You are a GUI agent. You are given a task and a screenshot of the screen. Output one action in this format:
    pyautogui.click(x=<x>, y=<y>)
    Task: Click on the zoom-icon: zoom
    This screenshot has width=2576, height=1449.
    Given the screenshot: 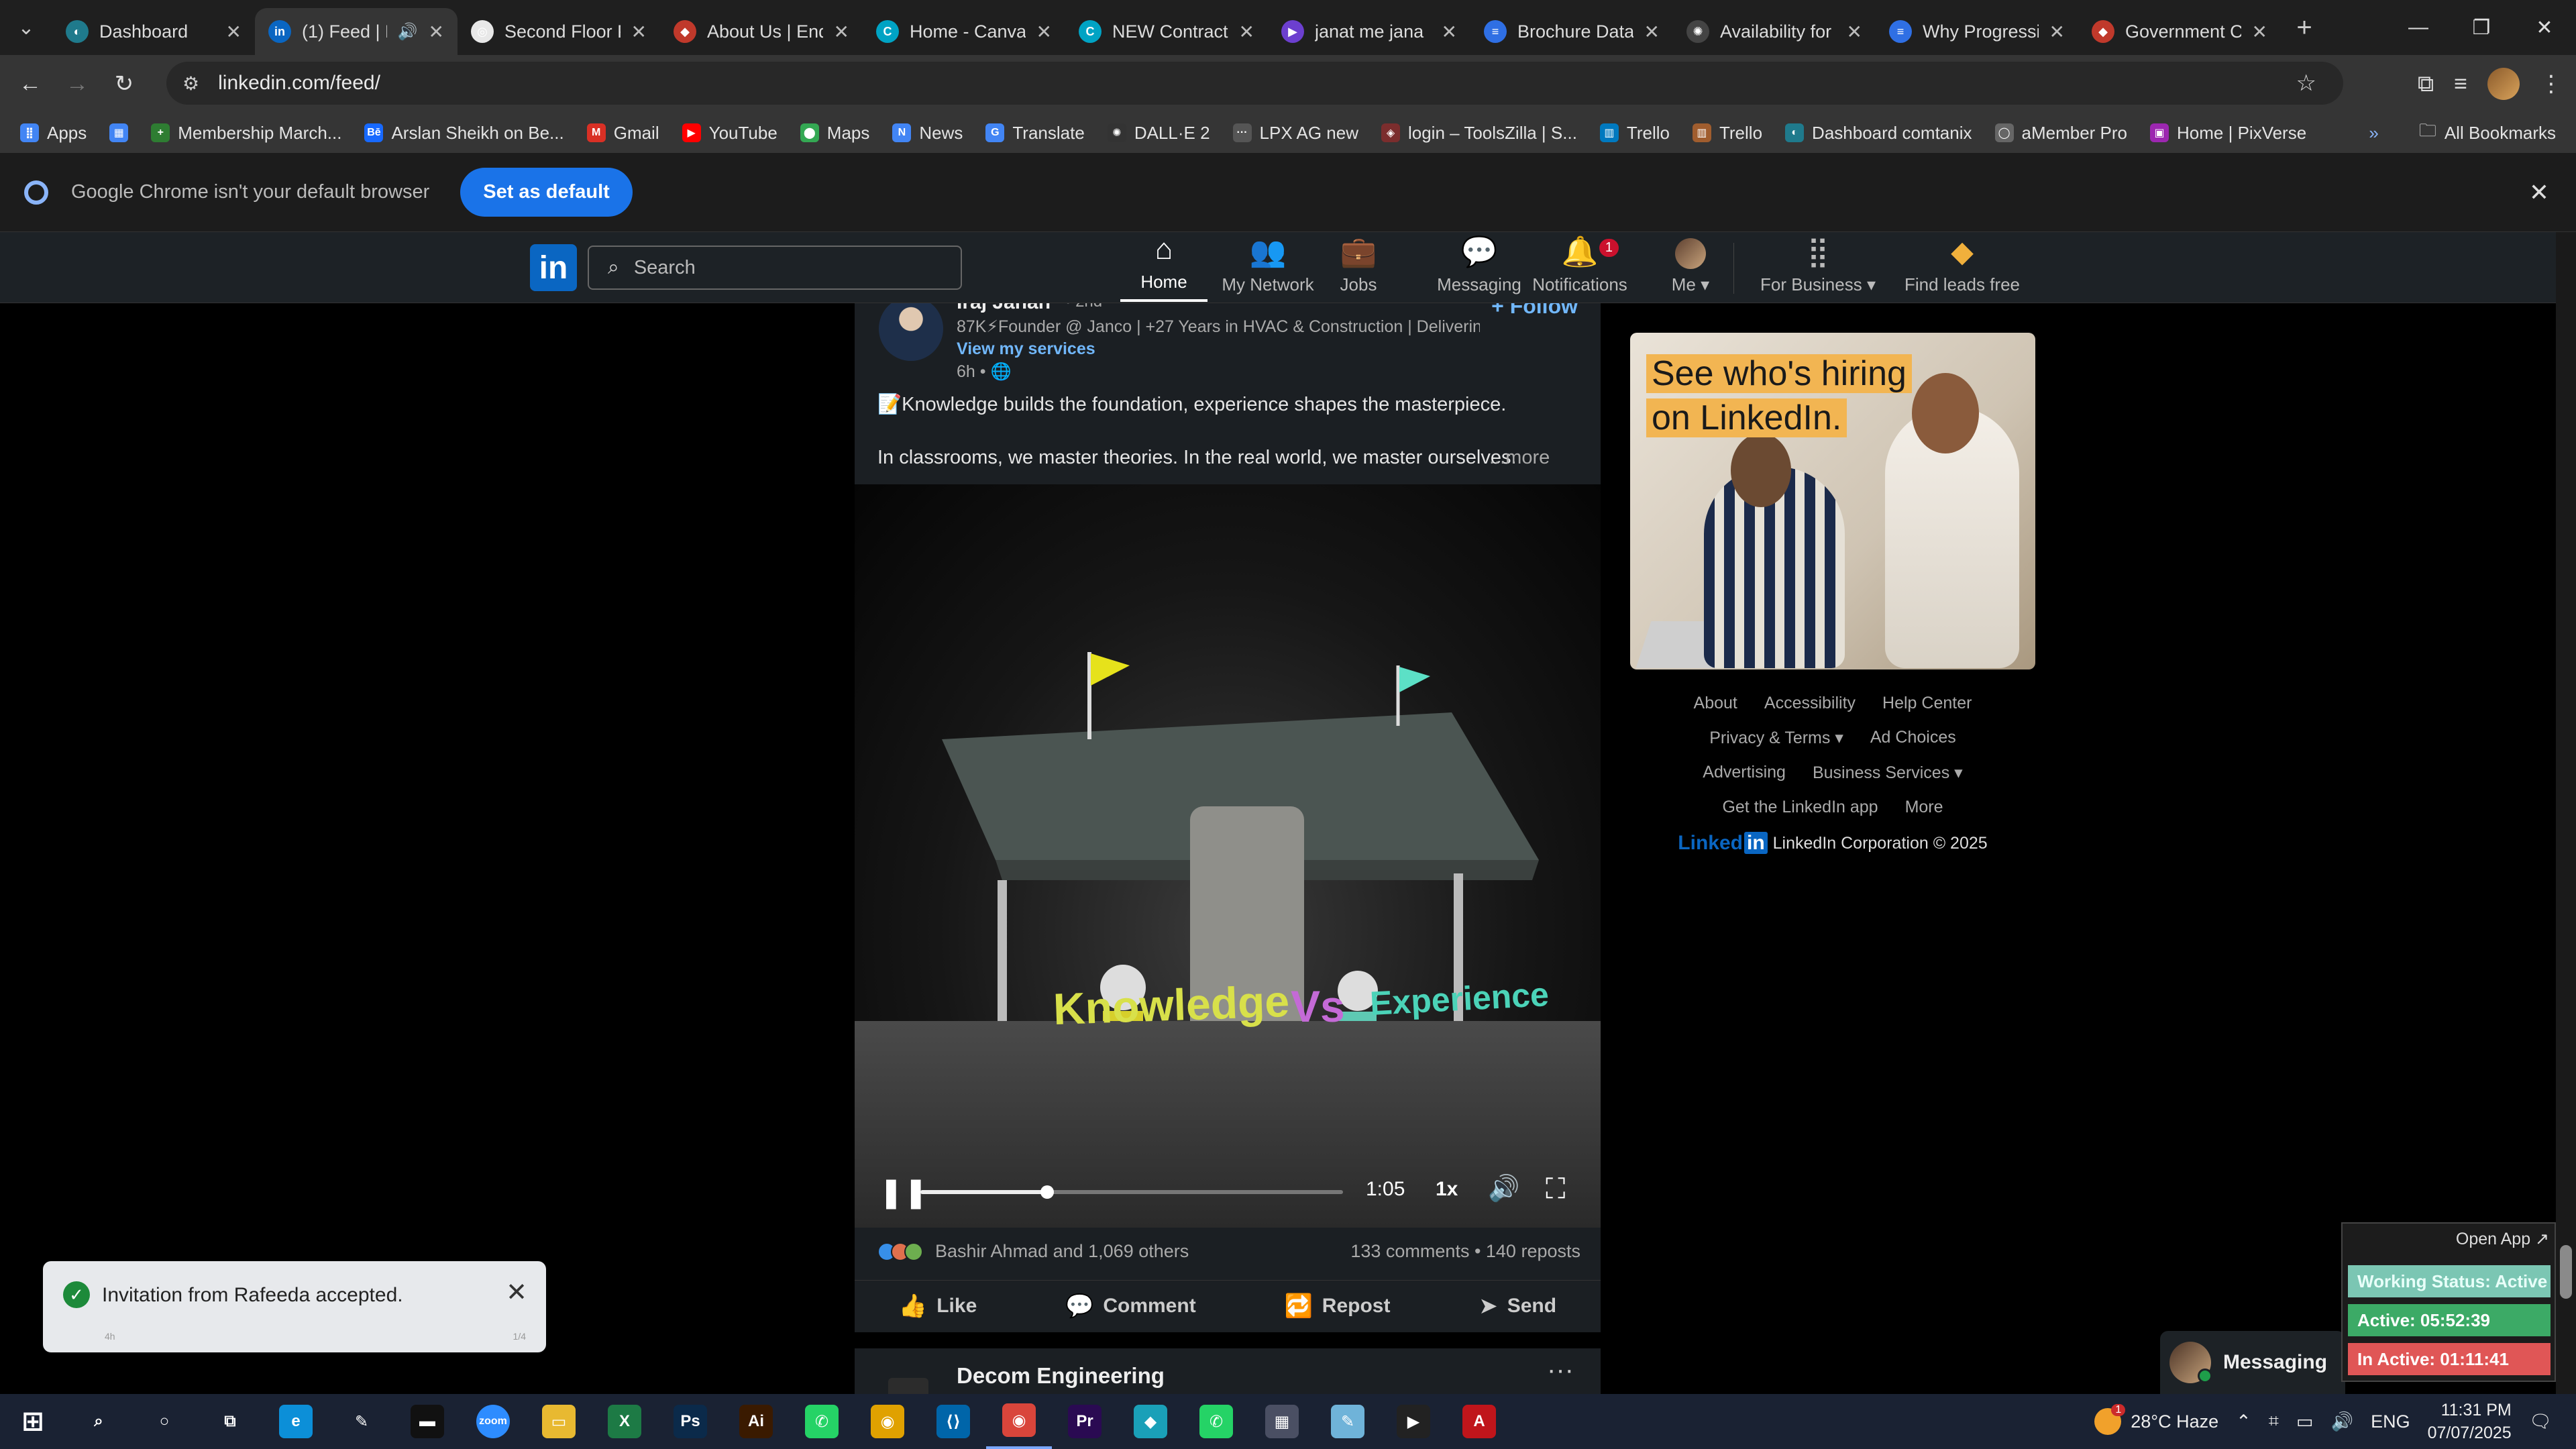 What is the action you would take?
    pyautogui.click(x=493, y=1421)
    